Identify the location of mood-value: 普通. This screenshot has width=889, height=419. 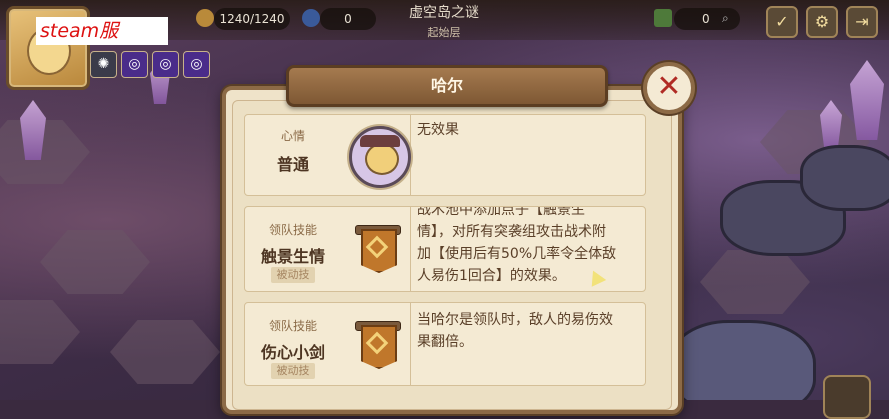
(292, 164).